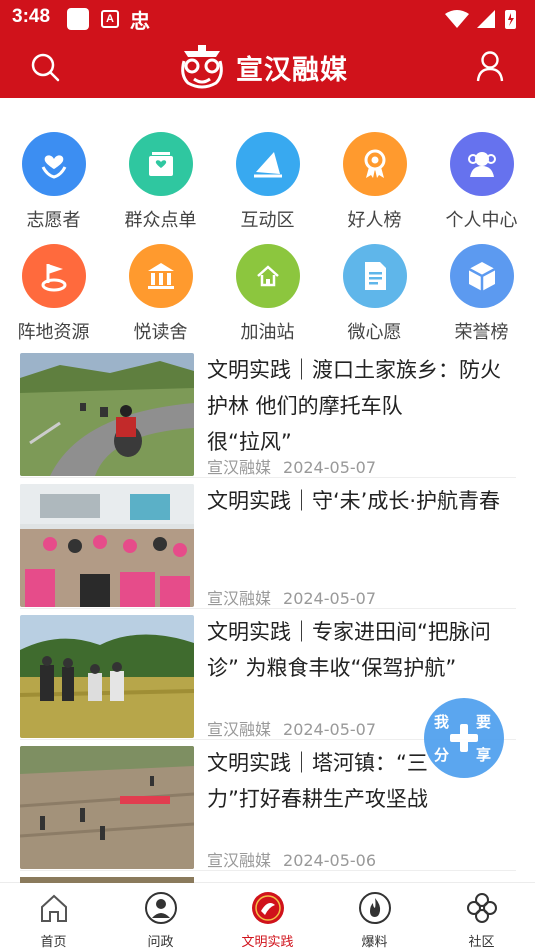  Describe the element at coordinates (481, 908) in the screenshot. I see `clover-icon` at that location.